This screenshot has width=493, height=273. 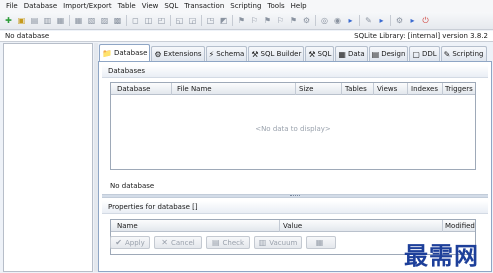 I want to click on menu-database: Database, so click(x=40, y=6).